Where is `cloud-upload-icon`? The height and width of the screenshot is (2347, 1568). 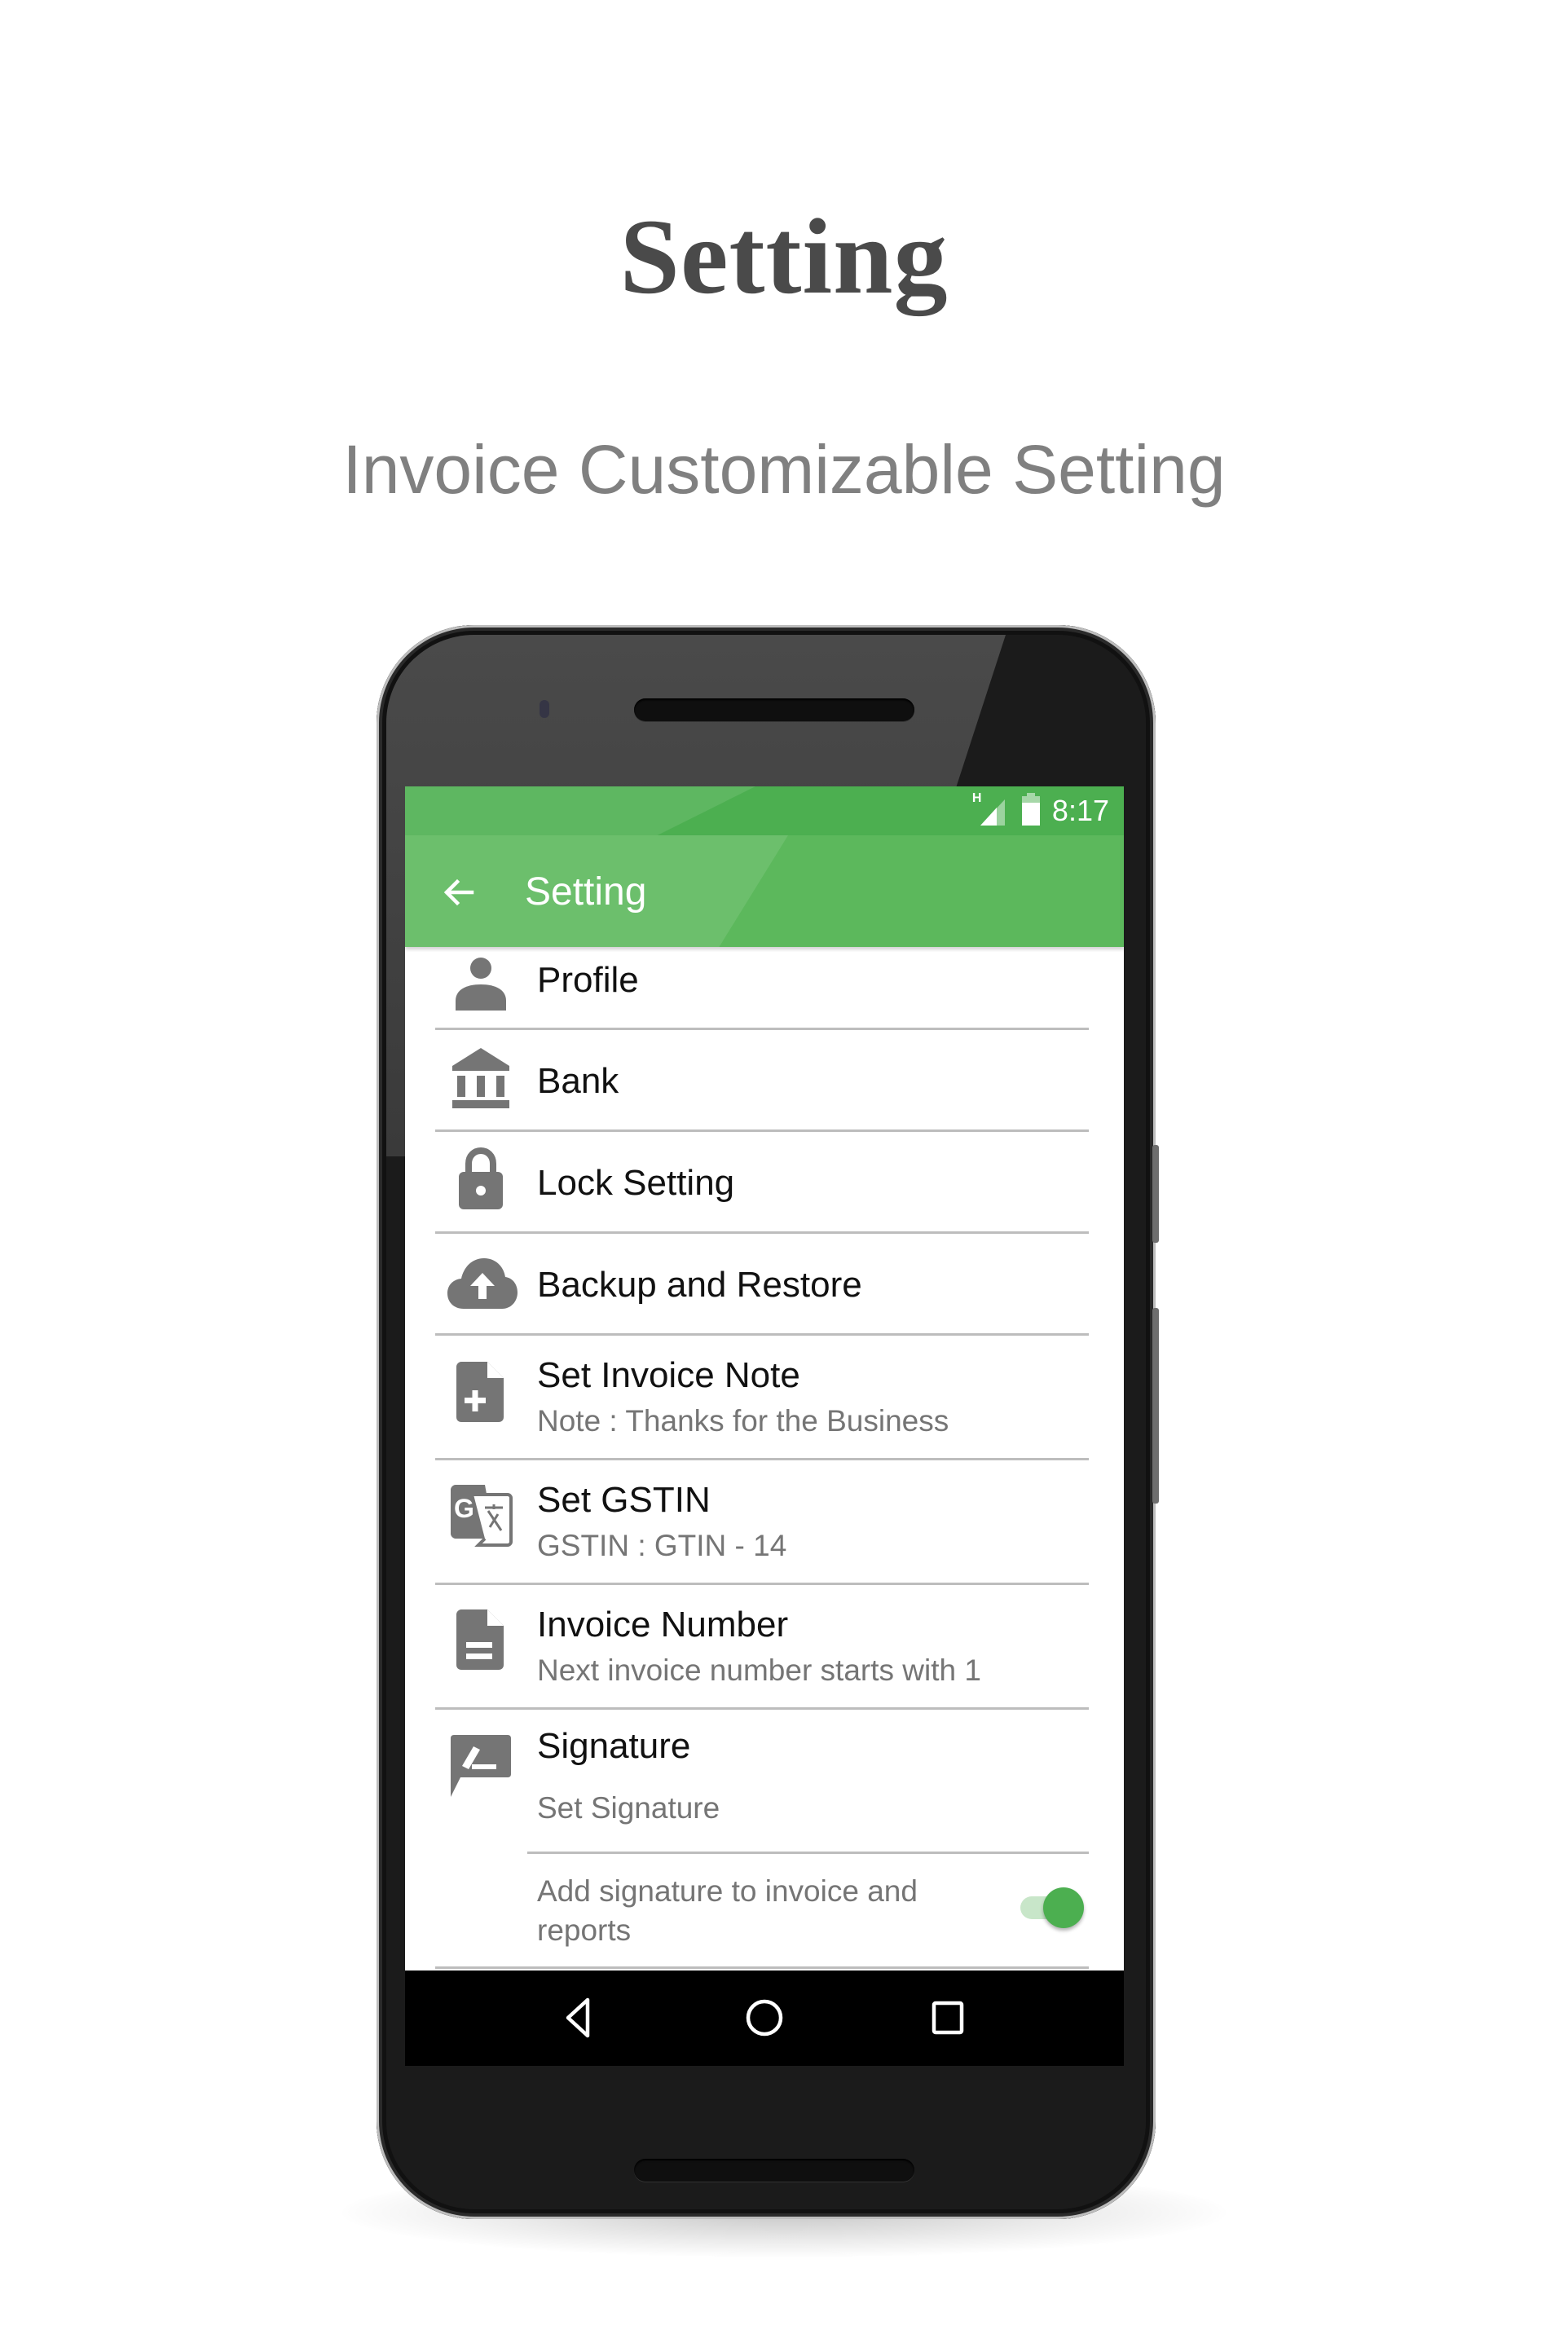 cloud-upload-icon is located at coordinates (482, 1283).